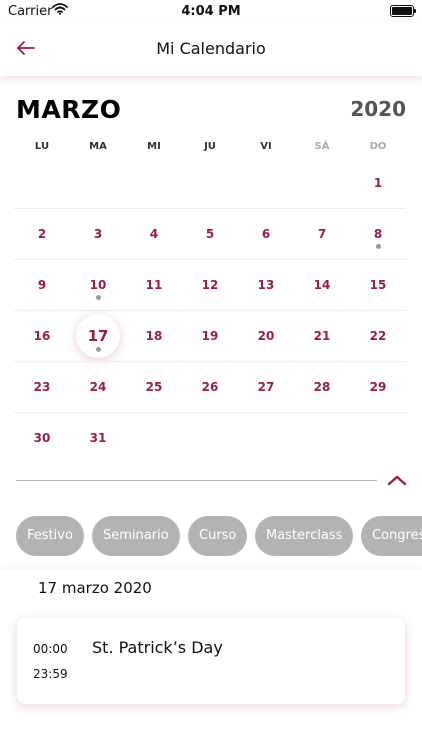 The height and width of the screenshot is (750, 422). I want to click on day-number: 31, so click(98, 437).